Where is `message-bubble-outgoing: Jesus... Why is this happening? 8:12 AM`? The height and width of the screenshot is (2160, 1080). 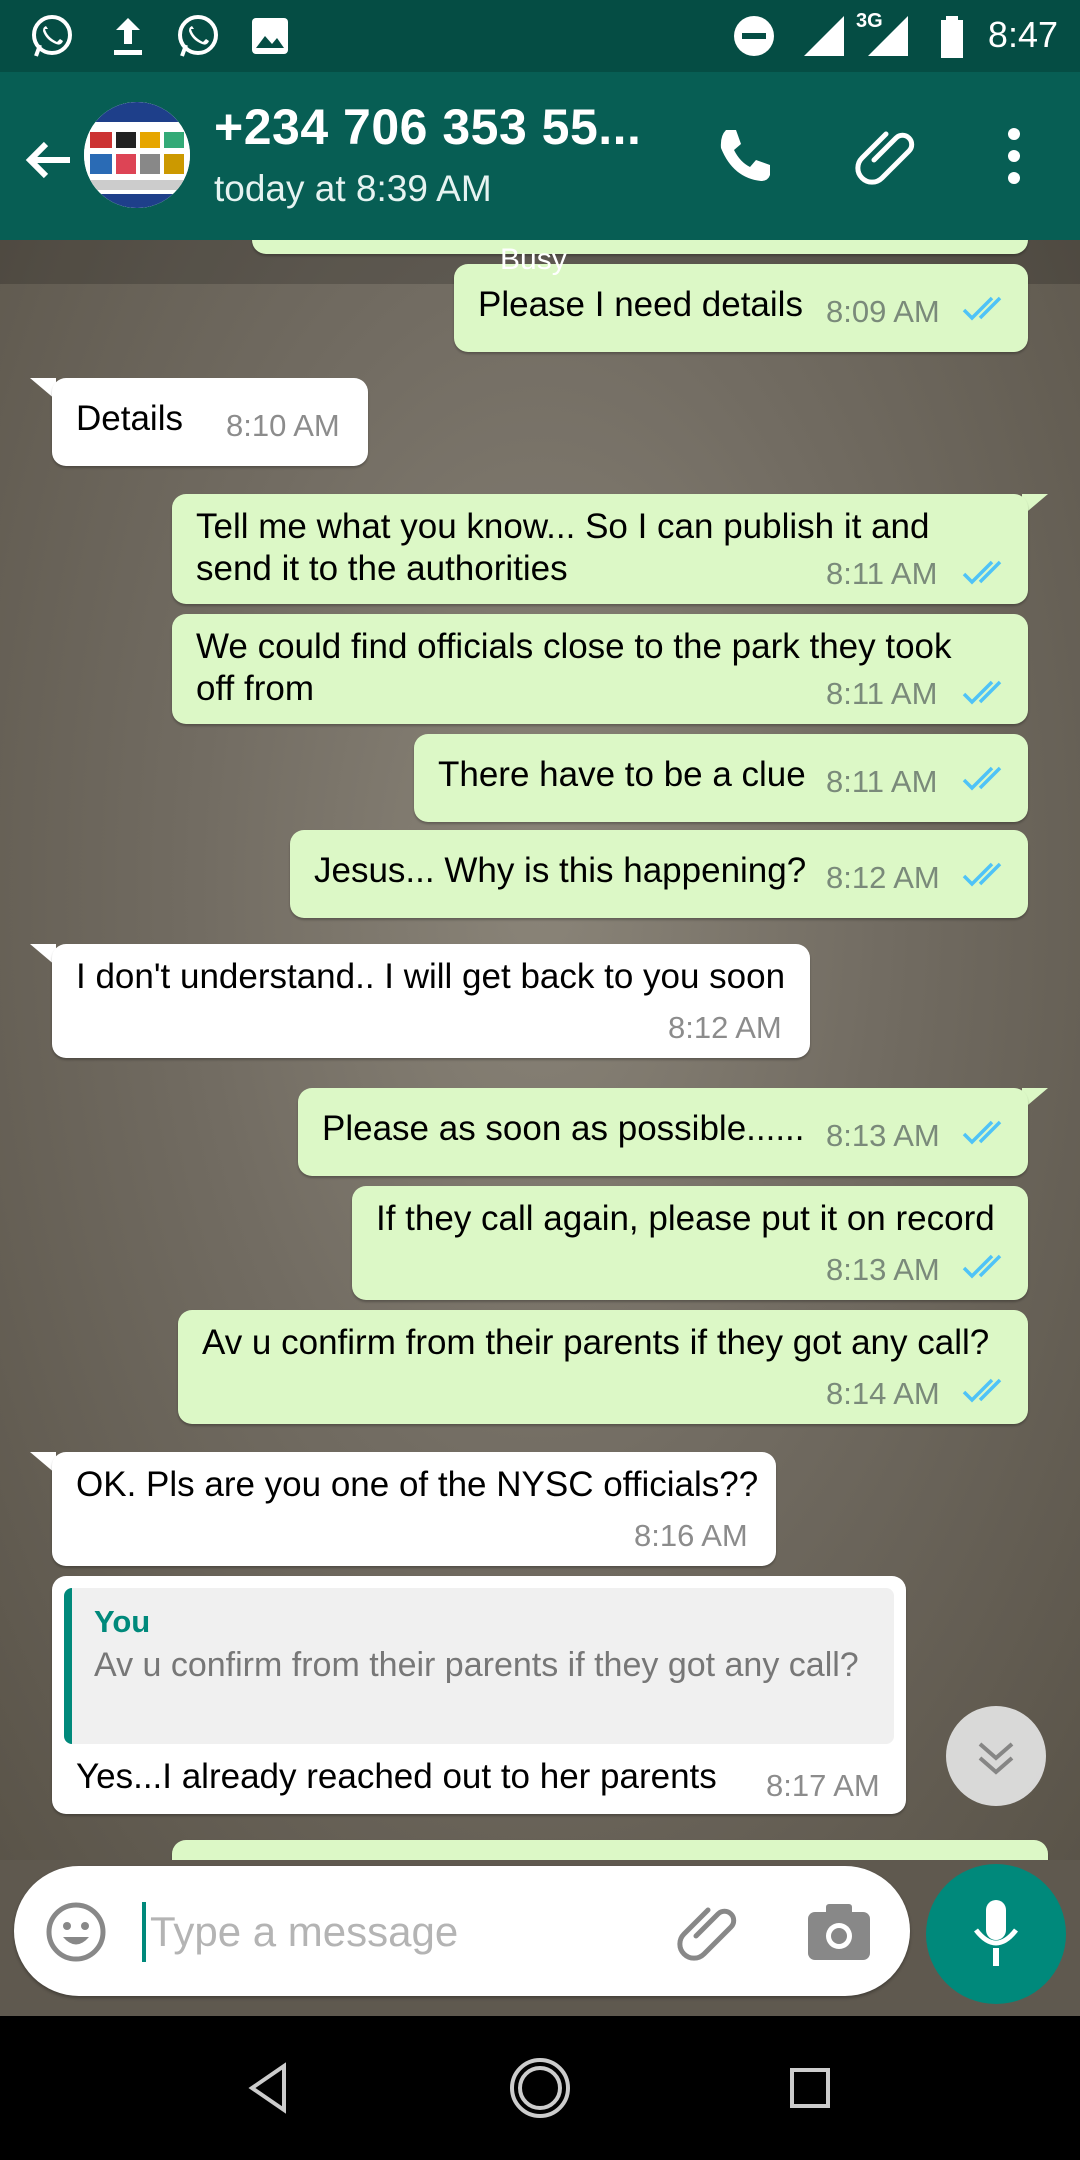 message-bubble-outgoing: Jesus... Why is this happening? 8:12 AM is located at coordinates (659, 874).